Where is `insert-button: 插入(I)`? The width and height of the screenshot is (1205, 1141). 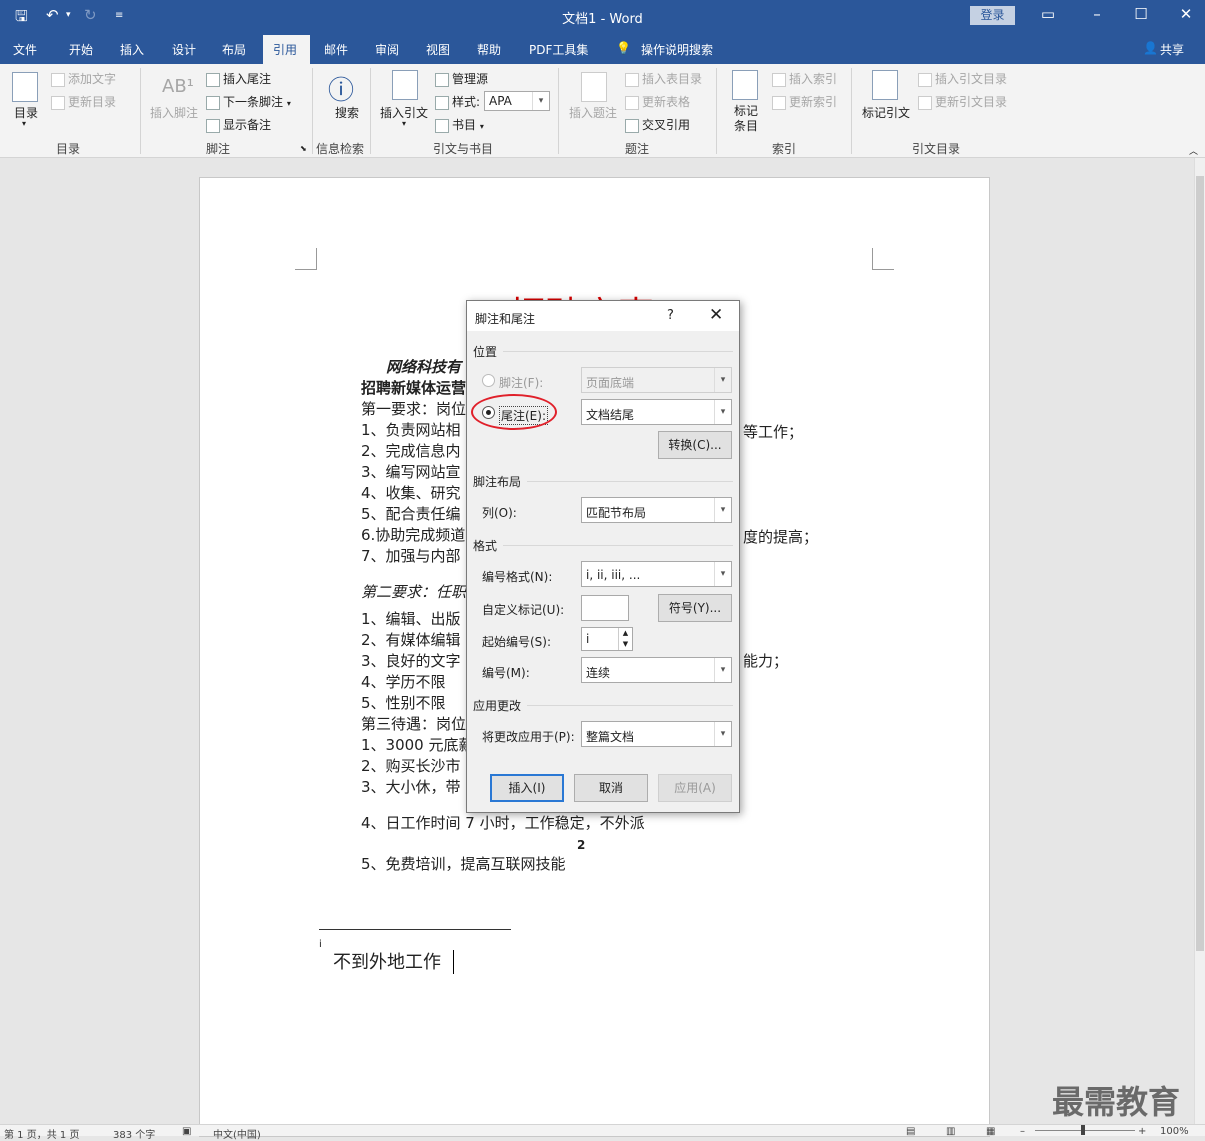
insert-button: 插入(I) is located at coordinates (527, 788).